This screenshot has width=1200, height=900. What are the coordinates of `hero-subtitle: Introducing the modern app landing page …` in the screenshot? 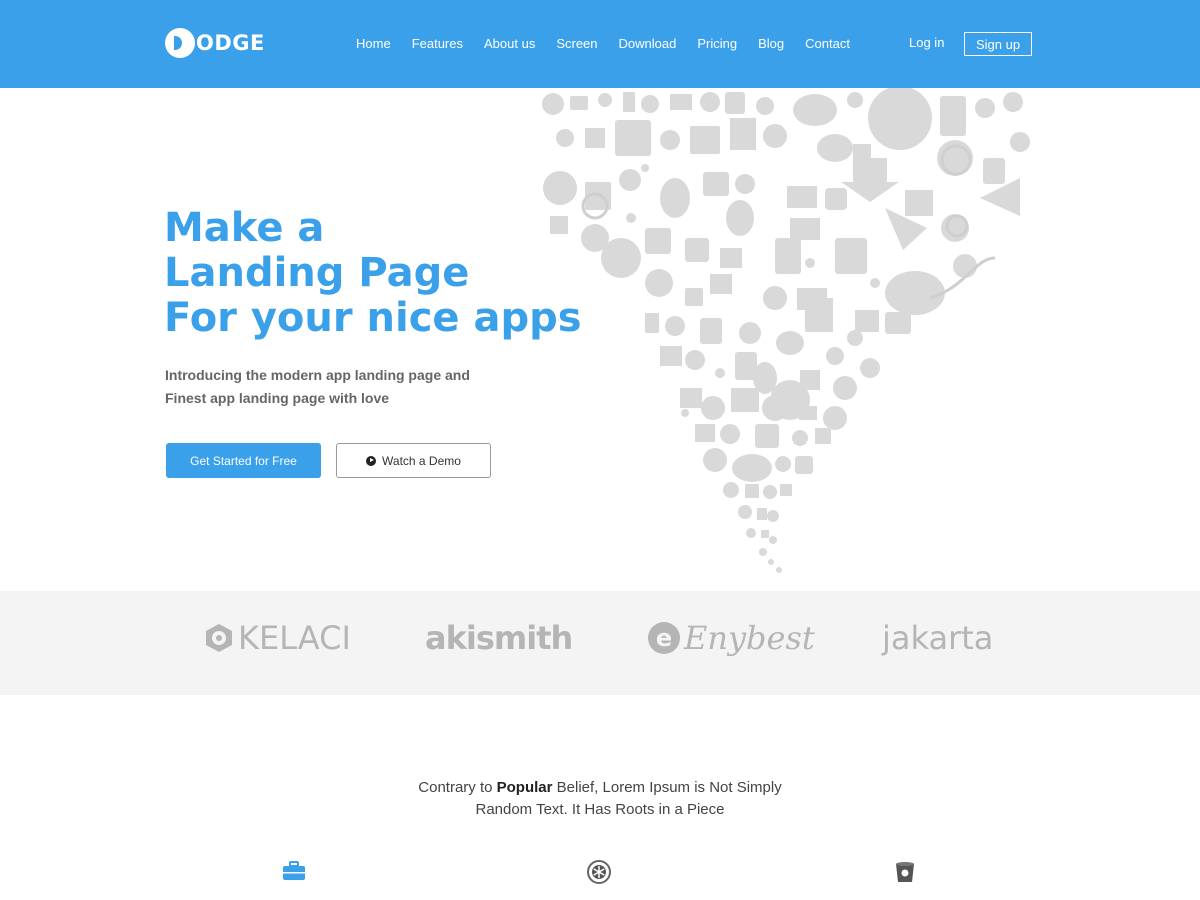 It's located at (317, 387).